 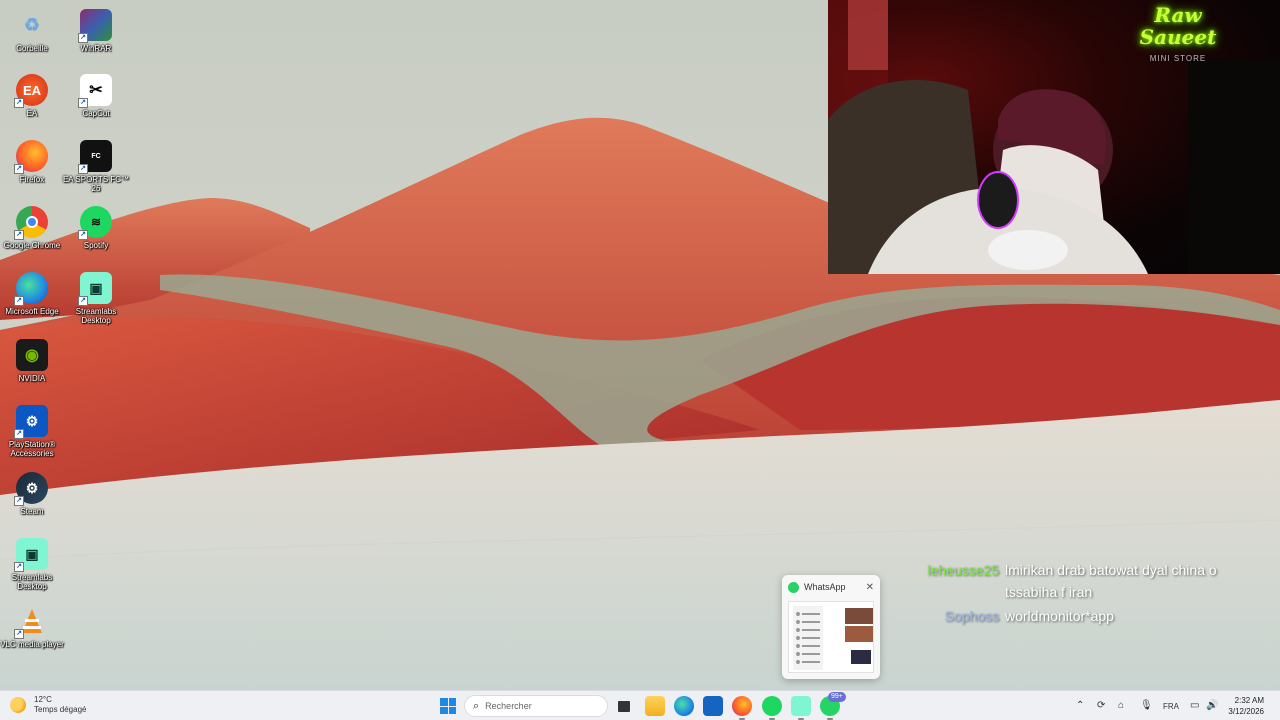 I want to click on playstation-accessories-icon: ⚙ ↗, so click(x=31, y=422).